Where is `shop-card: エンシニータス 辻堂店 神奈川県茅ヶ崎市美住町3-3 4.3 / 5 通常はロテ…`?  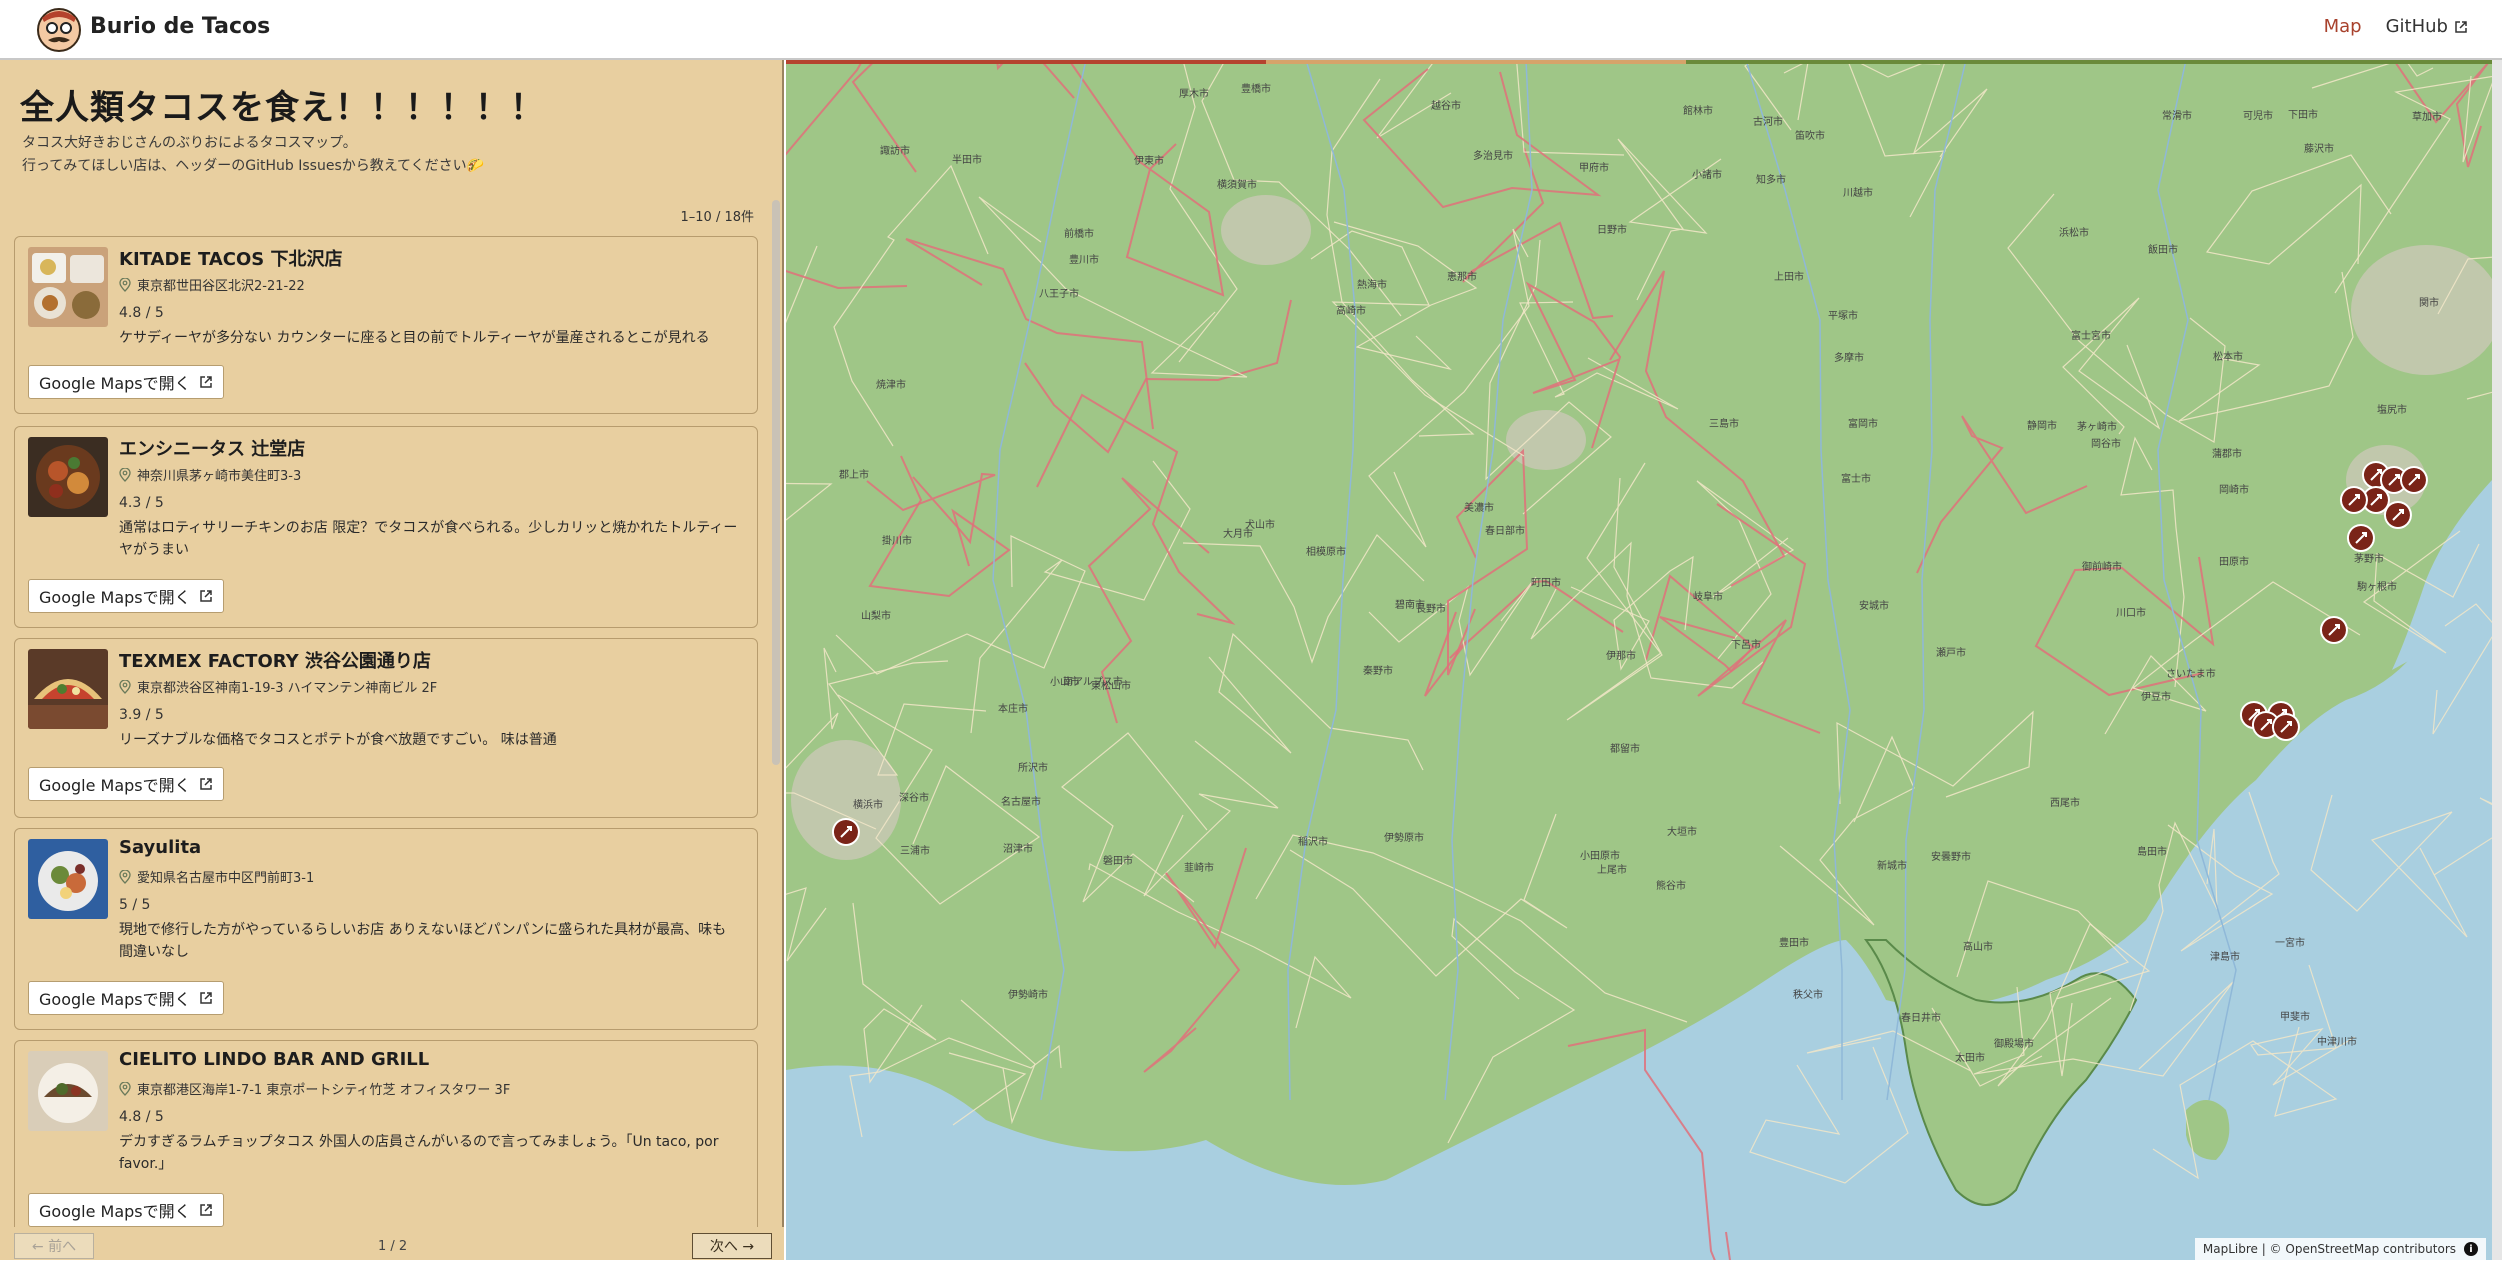 shop-card: エンシニータス 辻堂店 神奈川県茅ヶ崎市美住町3-3 4.3 / 5 通常はロテ… is located at coordinates (386, 527).